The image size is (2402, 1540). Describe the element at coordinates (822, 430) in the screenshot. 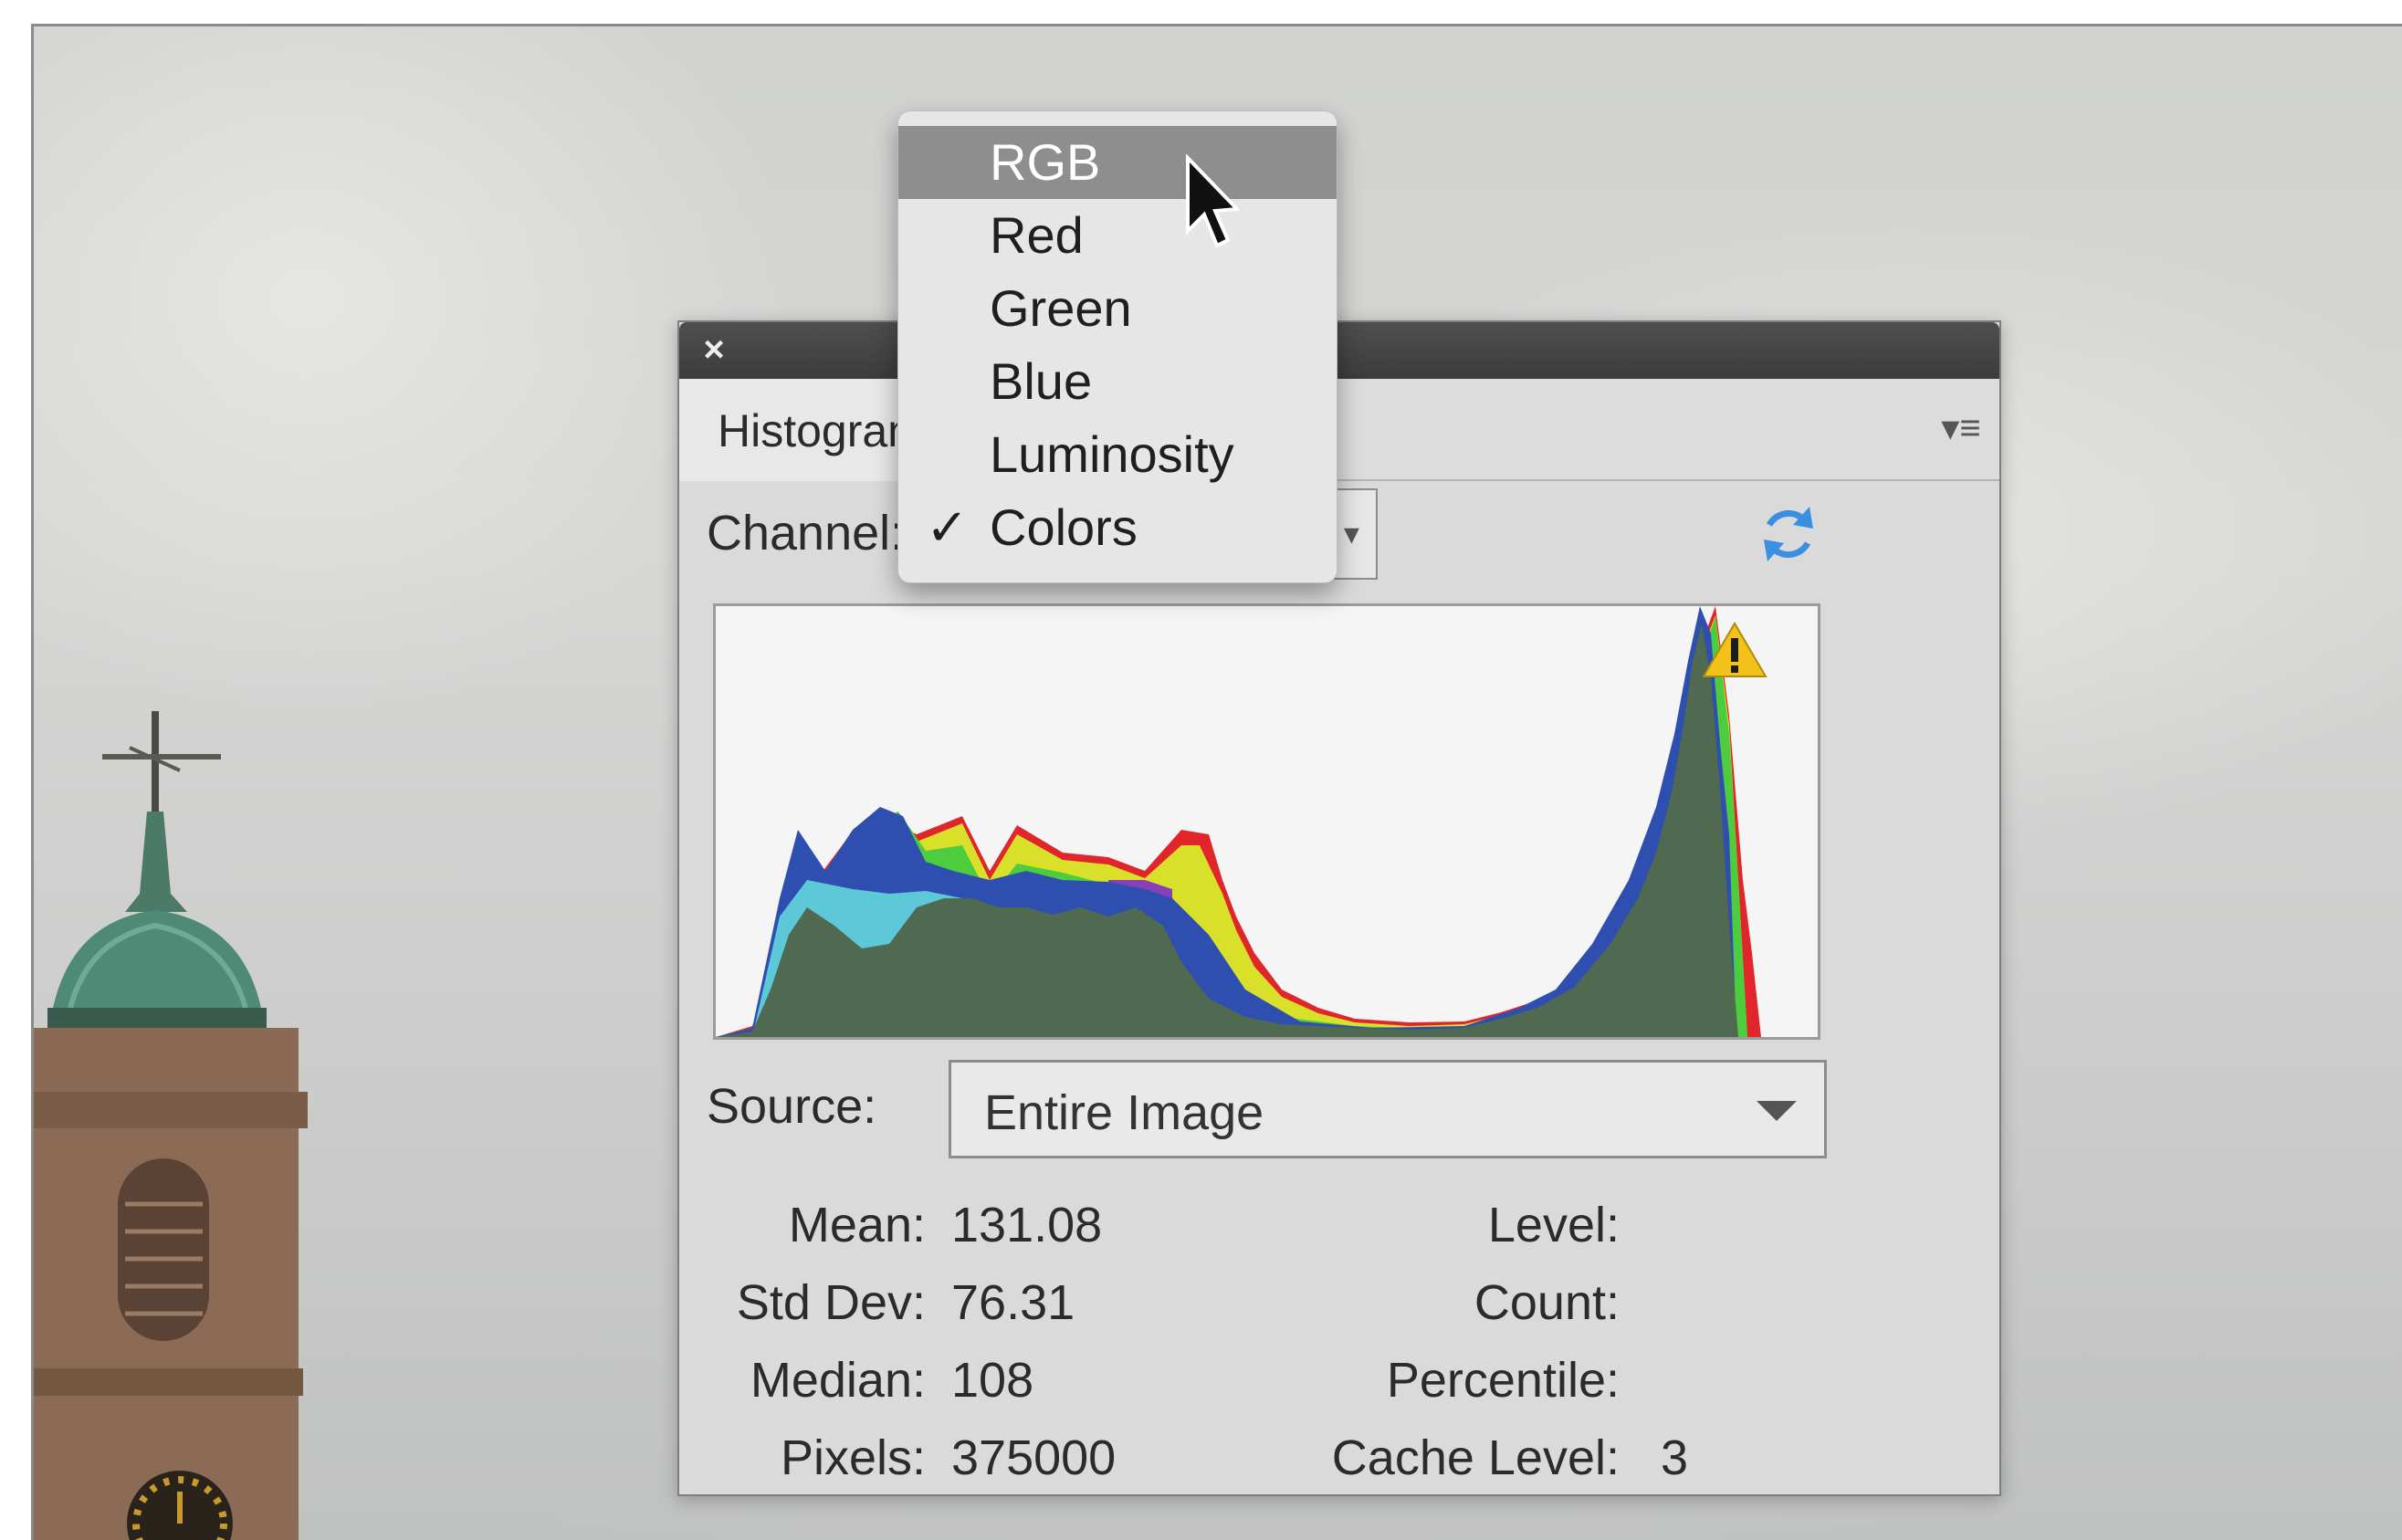

I see `tab-histogram-label: Histogram` at that location.